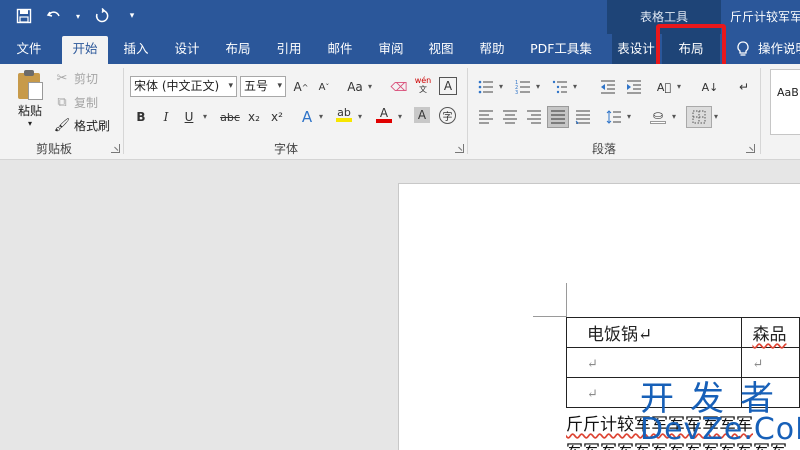 The height and width of the screenshot is (450, 800). I want to click on format-painter-button: 🖌 格式刷, so click(82, 125).